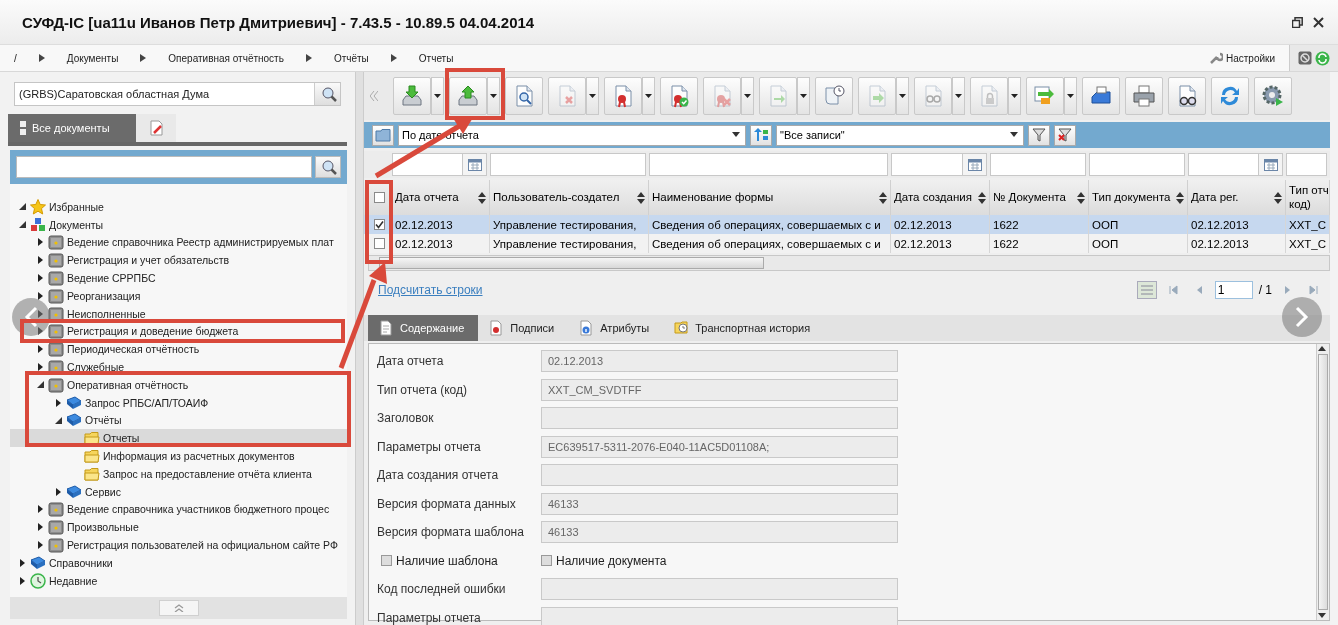 Image resolution: width=1338 pixels, height=625 pixels. Describe the element at coordinates (847, 224) in the screenshot. I see `table-row: 02.12.2013 Управление тестирования, Сведения об операциях, совершаемых с и 02.12.2013 1622 ООП 02.12.2013 XXT_C` at that location.